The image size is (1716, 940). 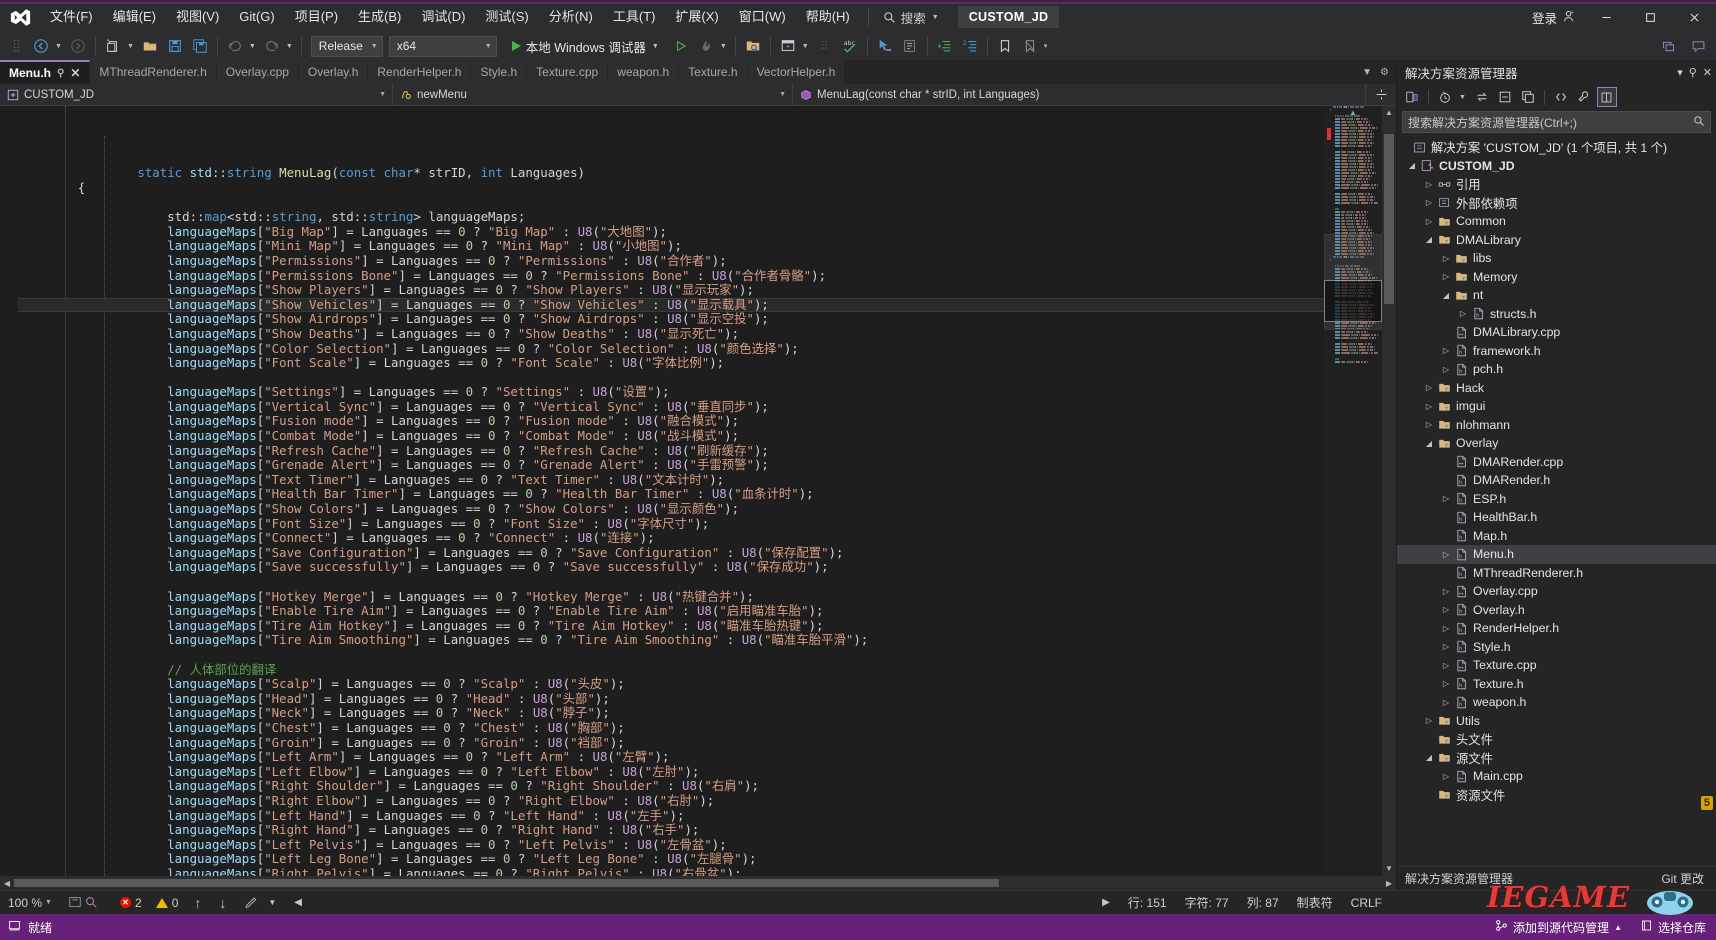 What do you see at coordinates (298, 902) in the screenshot?
I see `arrow-left-icon: ◀` at bounding box center [298, 902].